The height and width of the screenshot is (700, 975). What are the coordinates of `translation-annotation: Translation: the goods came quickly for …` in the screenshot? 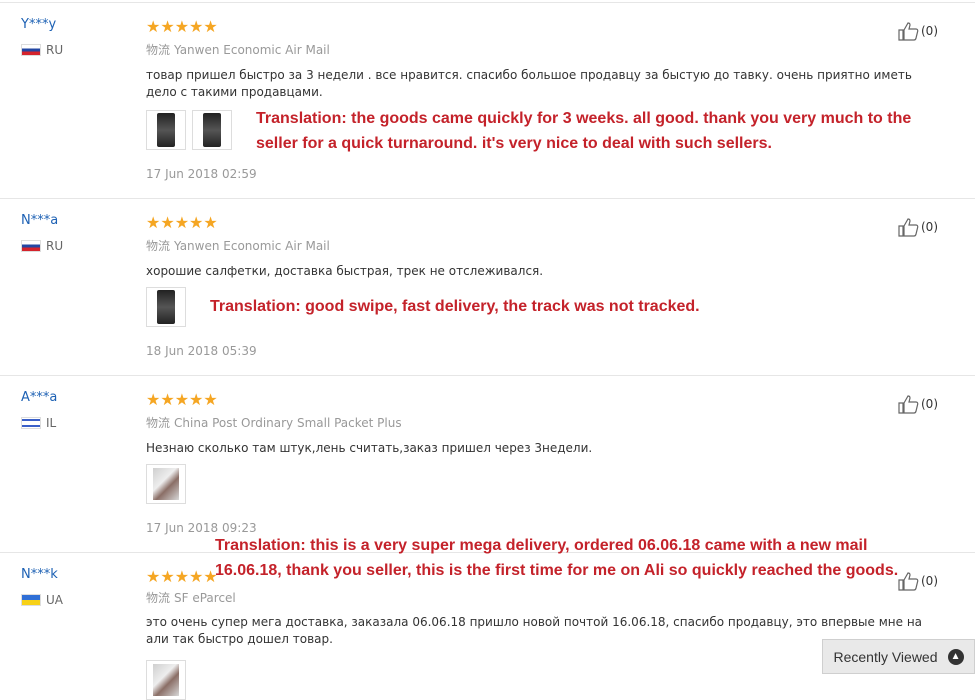 It's located at (584, 131).